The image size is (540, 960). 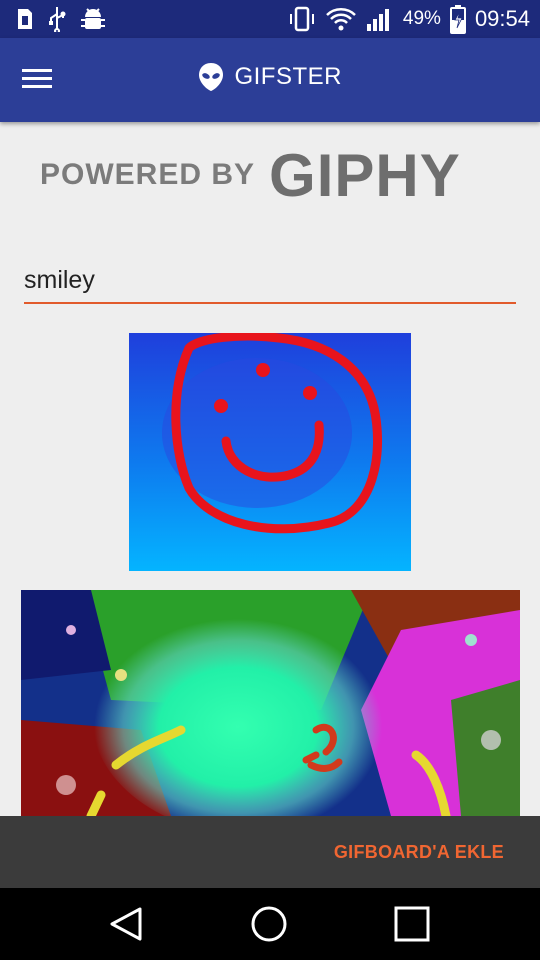 What do you see at coordinates (270, 852) in the screenshot?
I see `bottom-action-bar: GIFBOARD'A EKLE` at bounding box center [270, 852].